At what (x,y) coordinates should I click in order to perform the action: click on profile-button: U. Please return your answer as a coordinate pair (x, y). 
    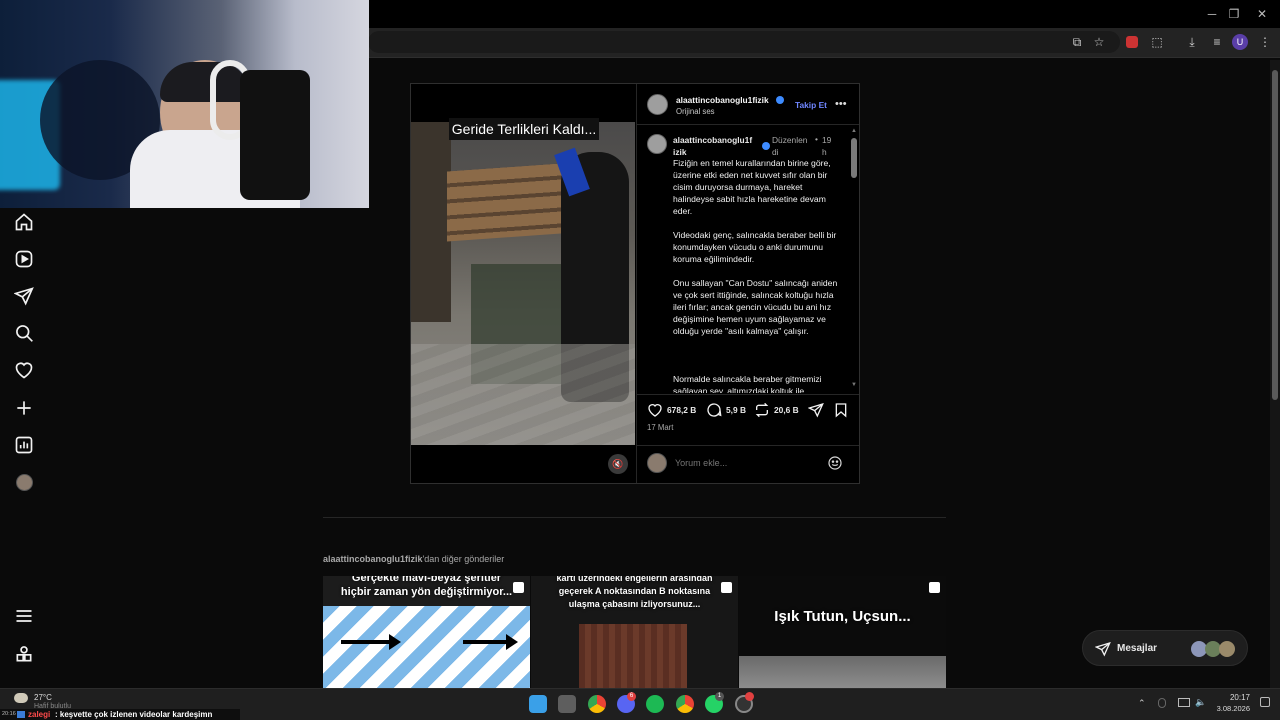
    Looking at the image, I should click on (1240, 42).